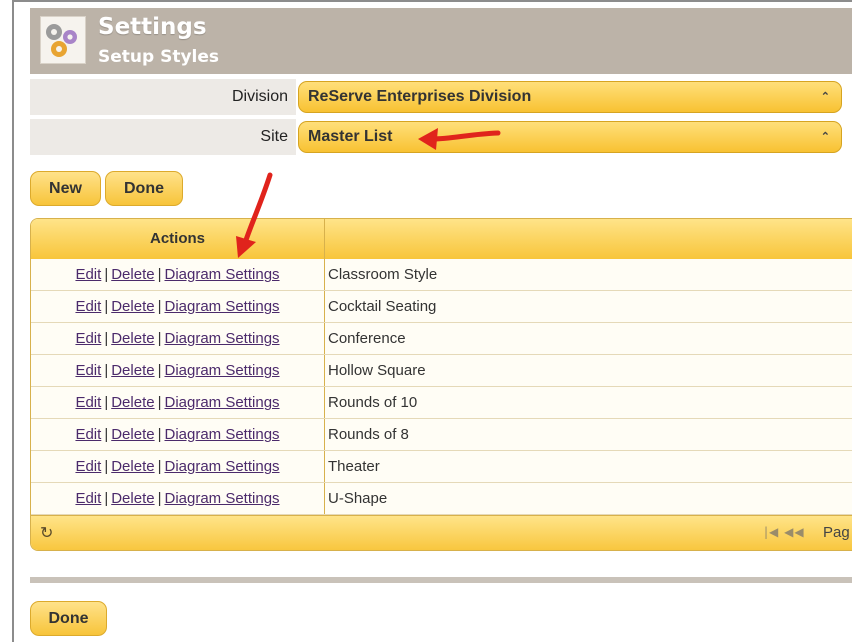 This screenshot has width=852, height=642. I want to click on table-row: Edit | Delete | Diagram Settings Theater, so click(441, 467).